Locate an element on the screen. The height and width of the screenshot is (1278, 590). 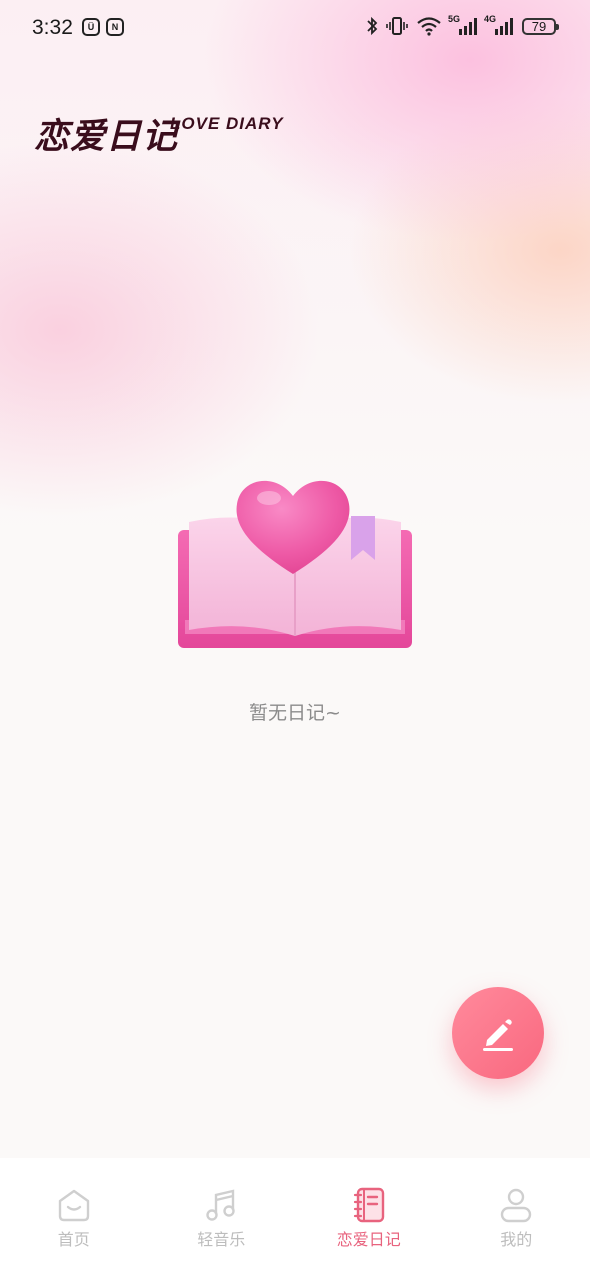
pencil-icon is located at coordinates (498, 1035).